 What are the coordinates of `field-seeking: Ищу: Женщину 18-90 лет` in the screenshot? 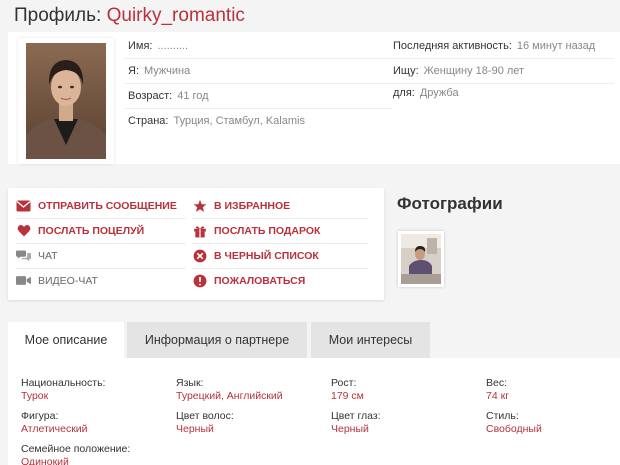 It's located at (459, 71).